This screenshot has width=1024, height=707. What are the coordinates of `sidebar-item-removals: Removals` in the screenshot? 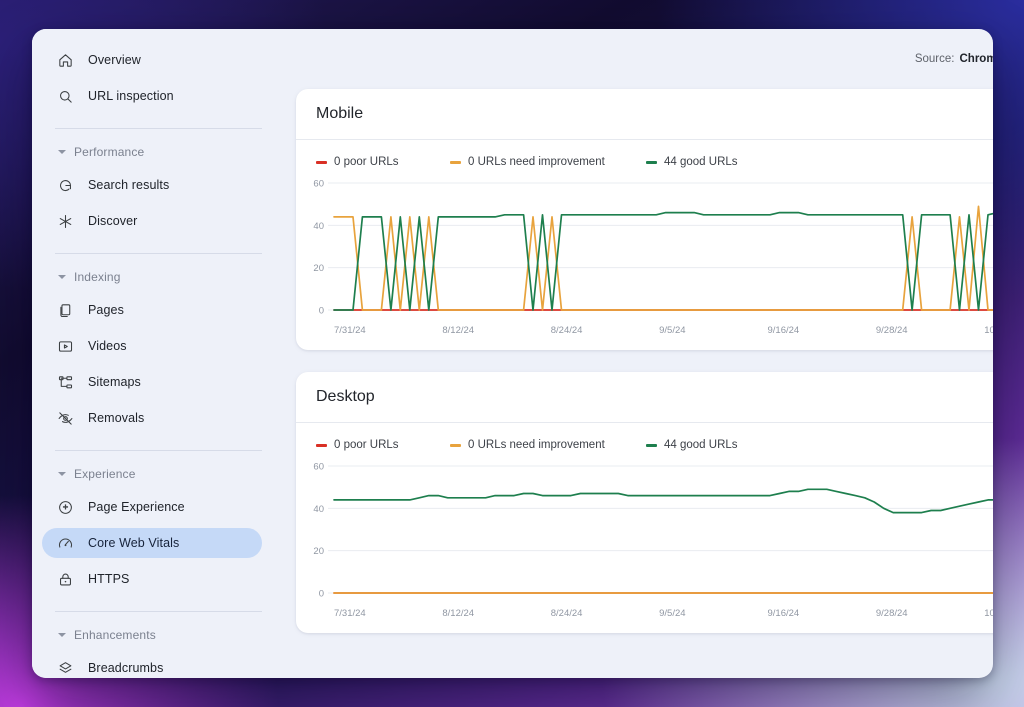 It's located at (152, 418).